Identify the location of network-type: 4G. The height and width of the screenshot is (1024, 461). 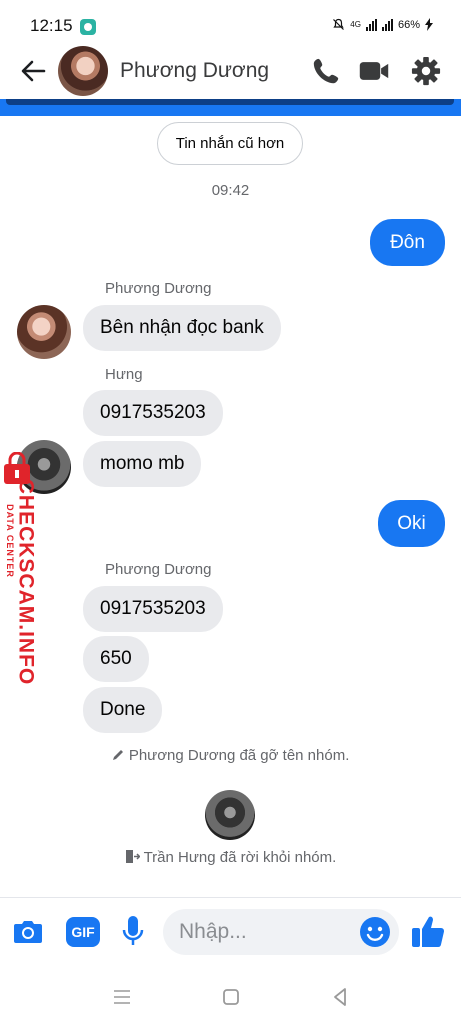
(355, 24).